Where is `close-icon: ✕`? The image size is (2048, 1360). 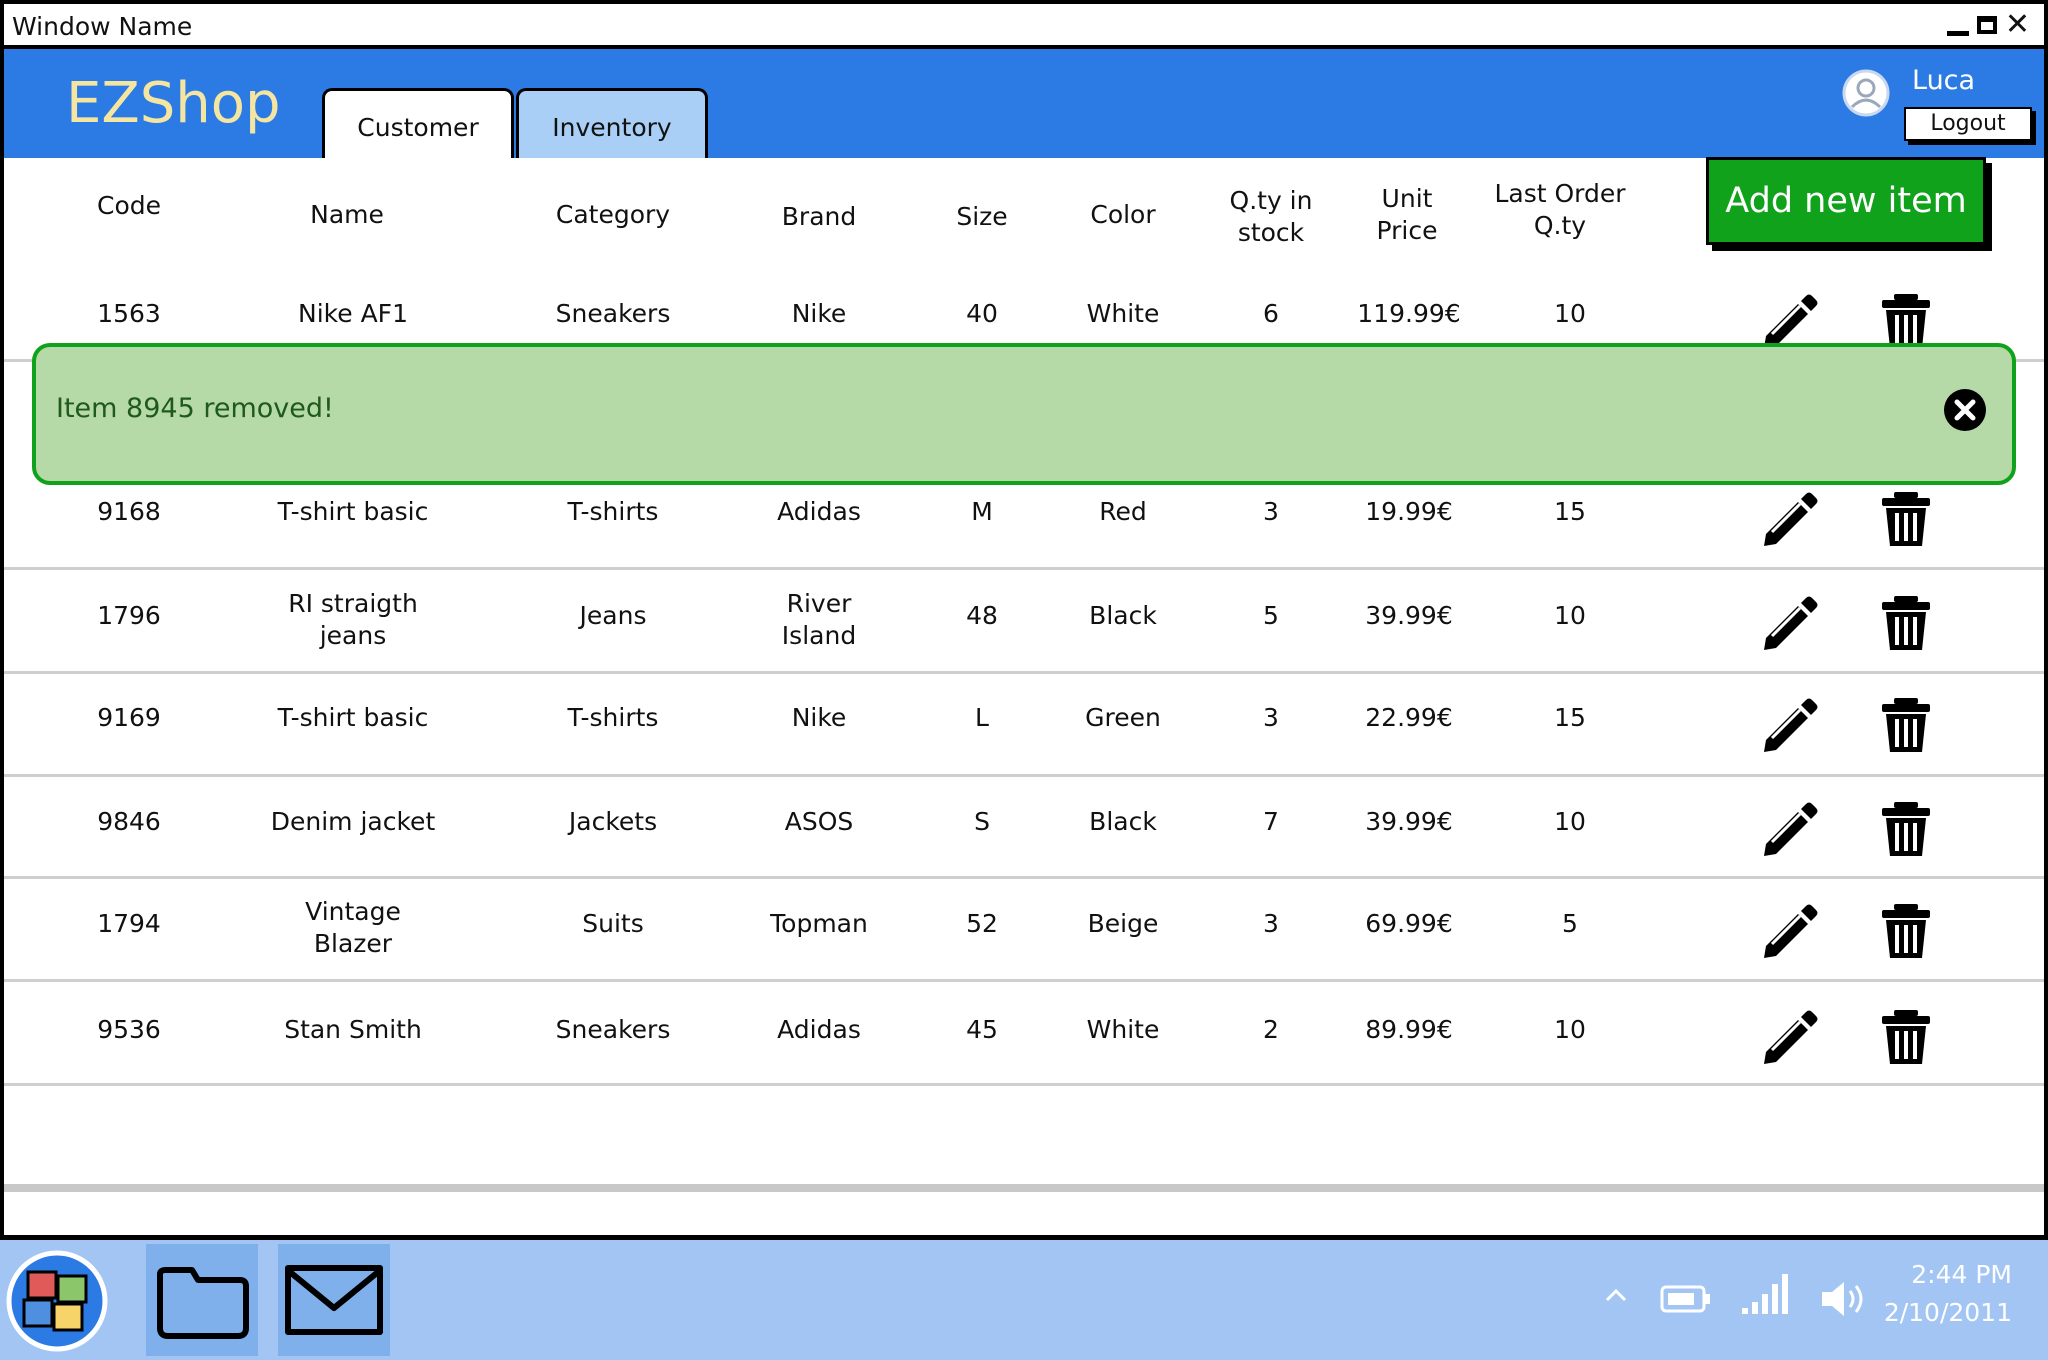
close-icon: ✕ is located at coordinates (2017, 25).